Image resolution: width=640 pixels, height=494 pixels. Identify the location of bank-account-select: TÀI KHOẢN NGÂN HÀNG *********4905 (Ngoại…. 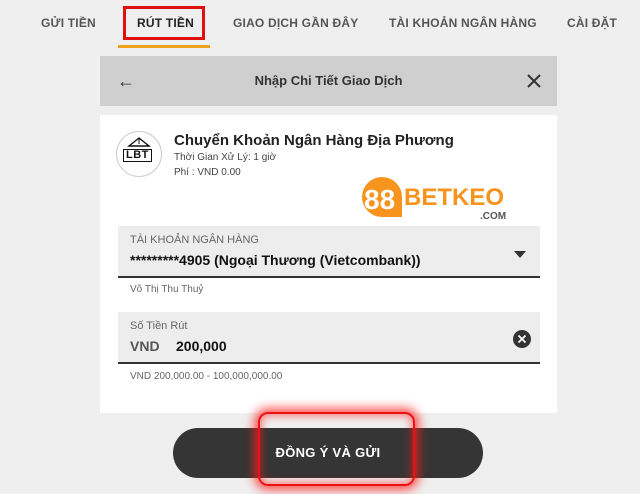
(329, 252).